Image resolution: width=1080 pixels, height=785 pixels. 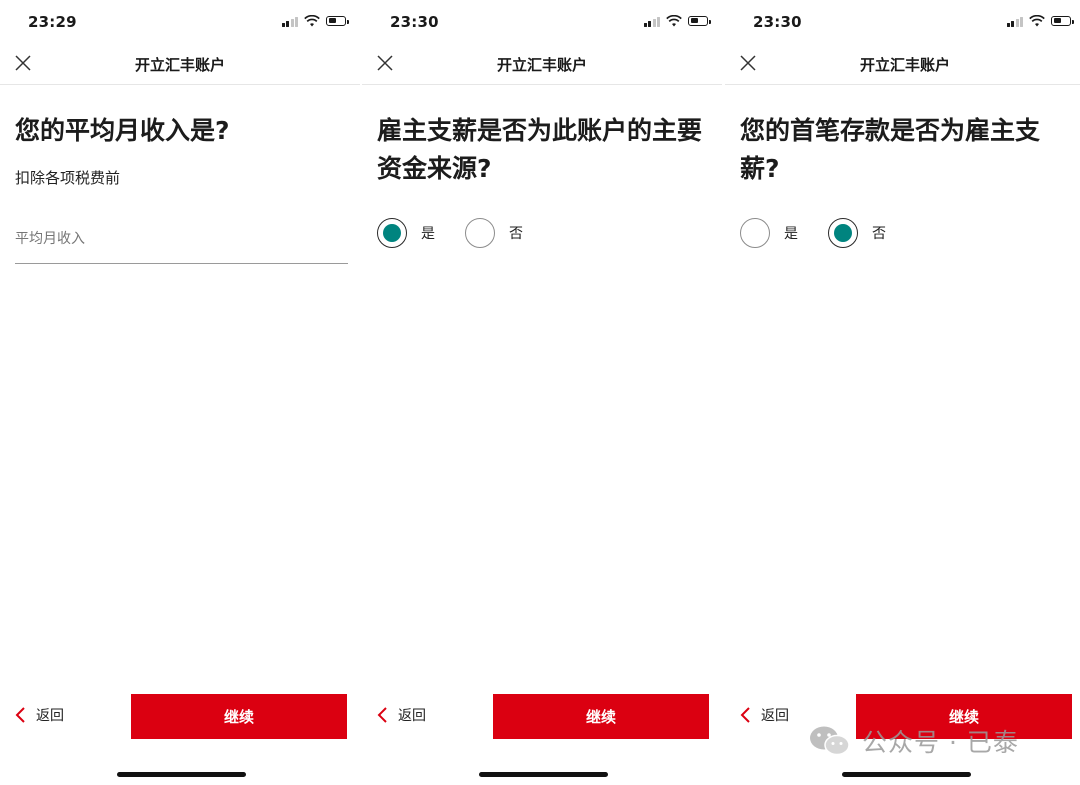 I want to click on question-heading: 雇主支薪是否为此账户的主要资金来源?, so click(x=540, y=149).